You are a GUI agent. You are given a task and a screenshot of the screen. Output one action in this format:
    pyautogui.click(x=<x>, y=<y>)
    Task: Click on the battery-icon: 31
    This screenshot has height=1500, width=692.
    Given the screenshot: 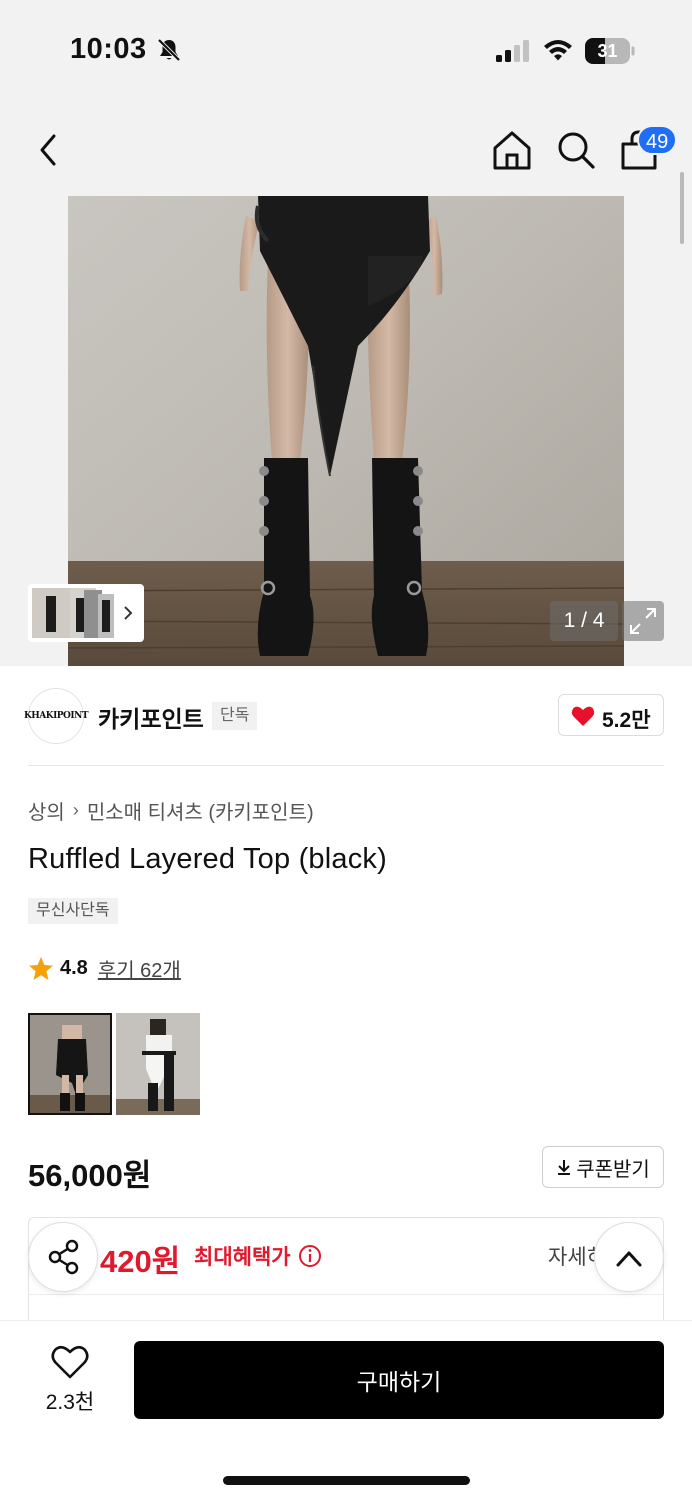 What is the action you would take?
    pyautogui.click(x=610, y=51)
    